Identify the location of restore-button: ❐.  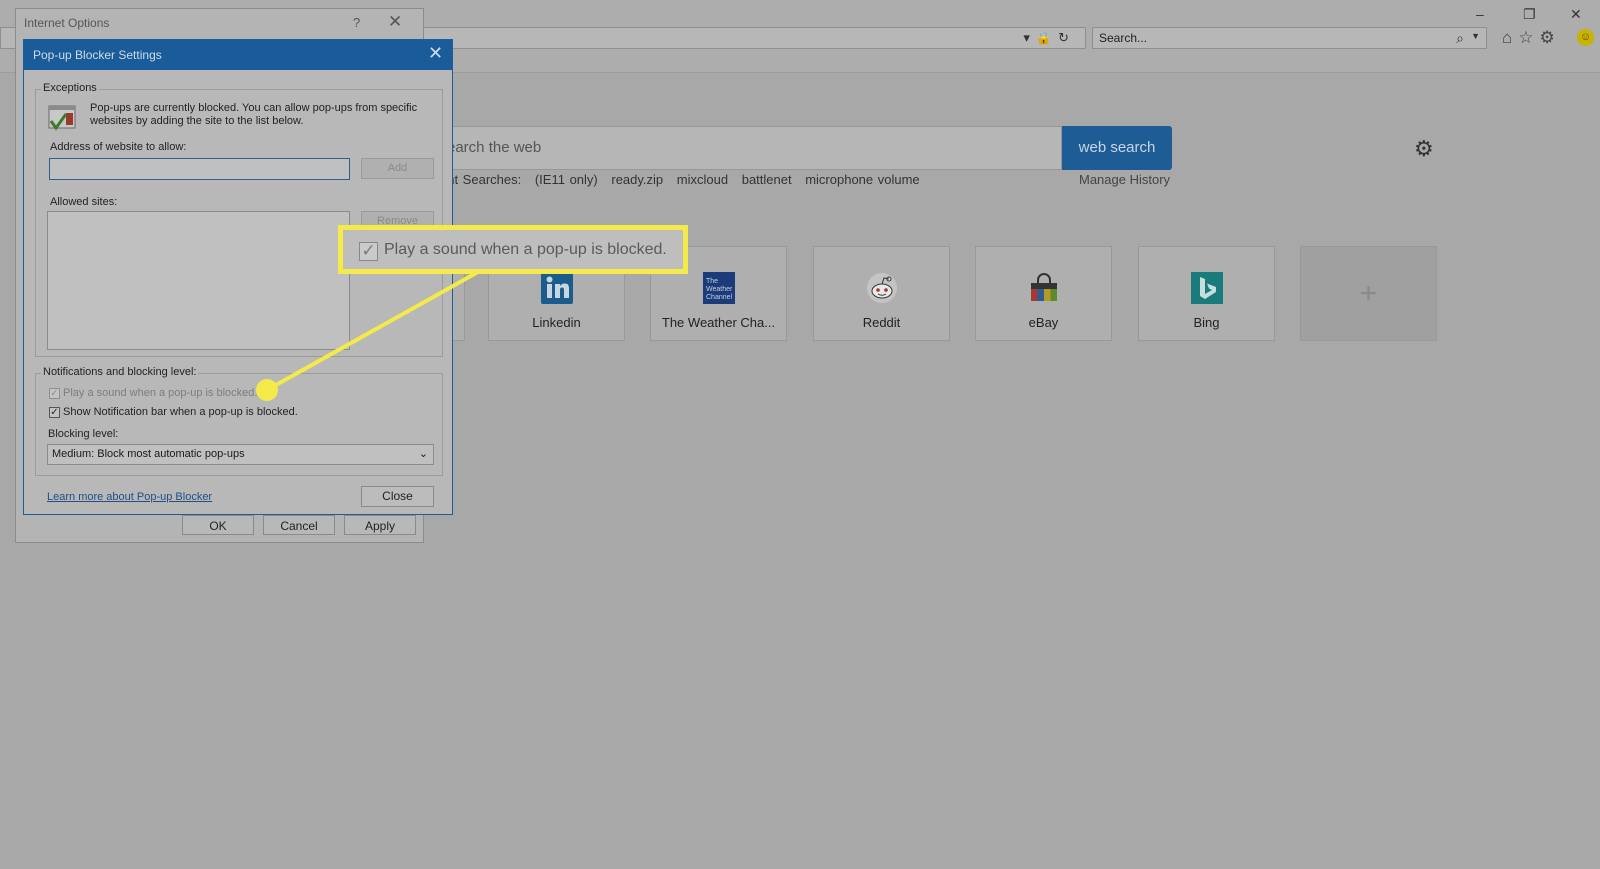
(1529, 14).